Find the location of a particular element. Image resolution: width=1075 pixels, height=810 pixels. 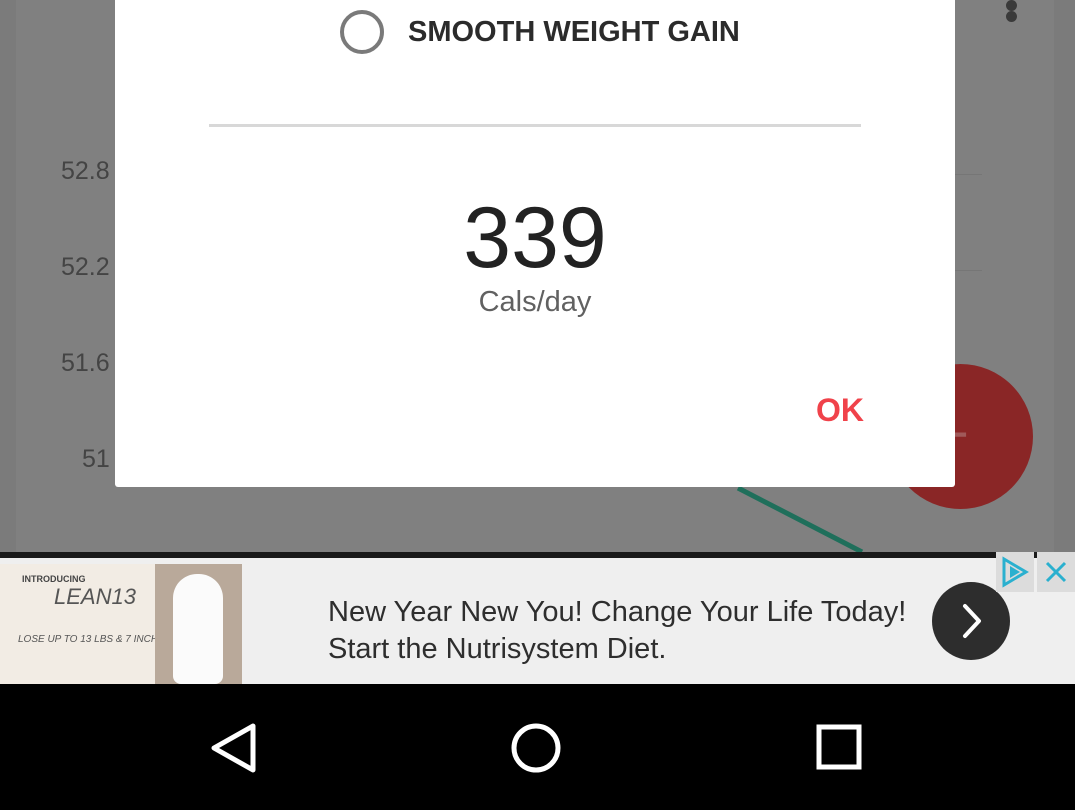

home-circle-icon is located at coordinates (536, 748).